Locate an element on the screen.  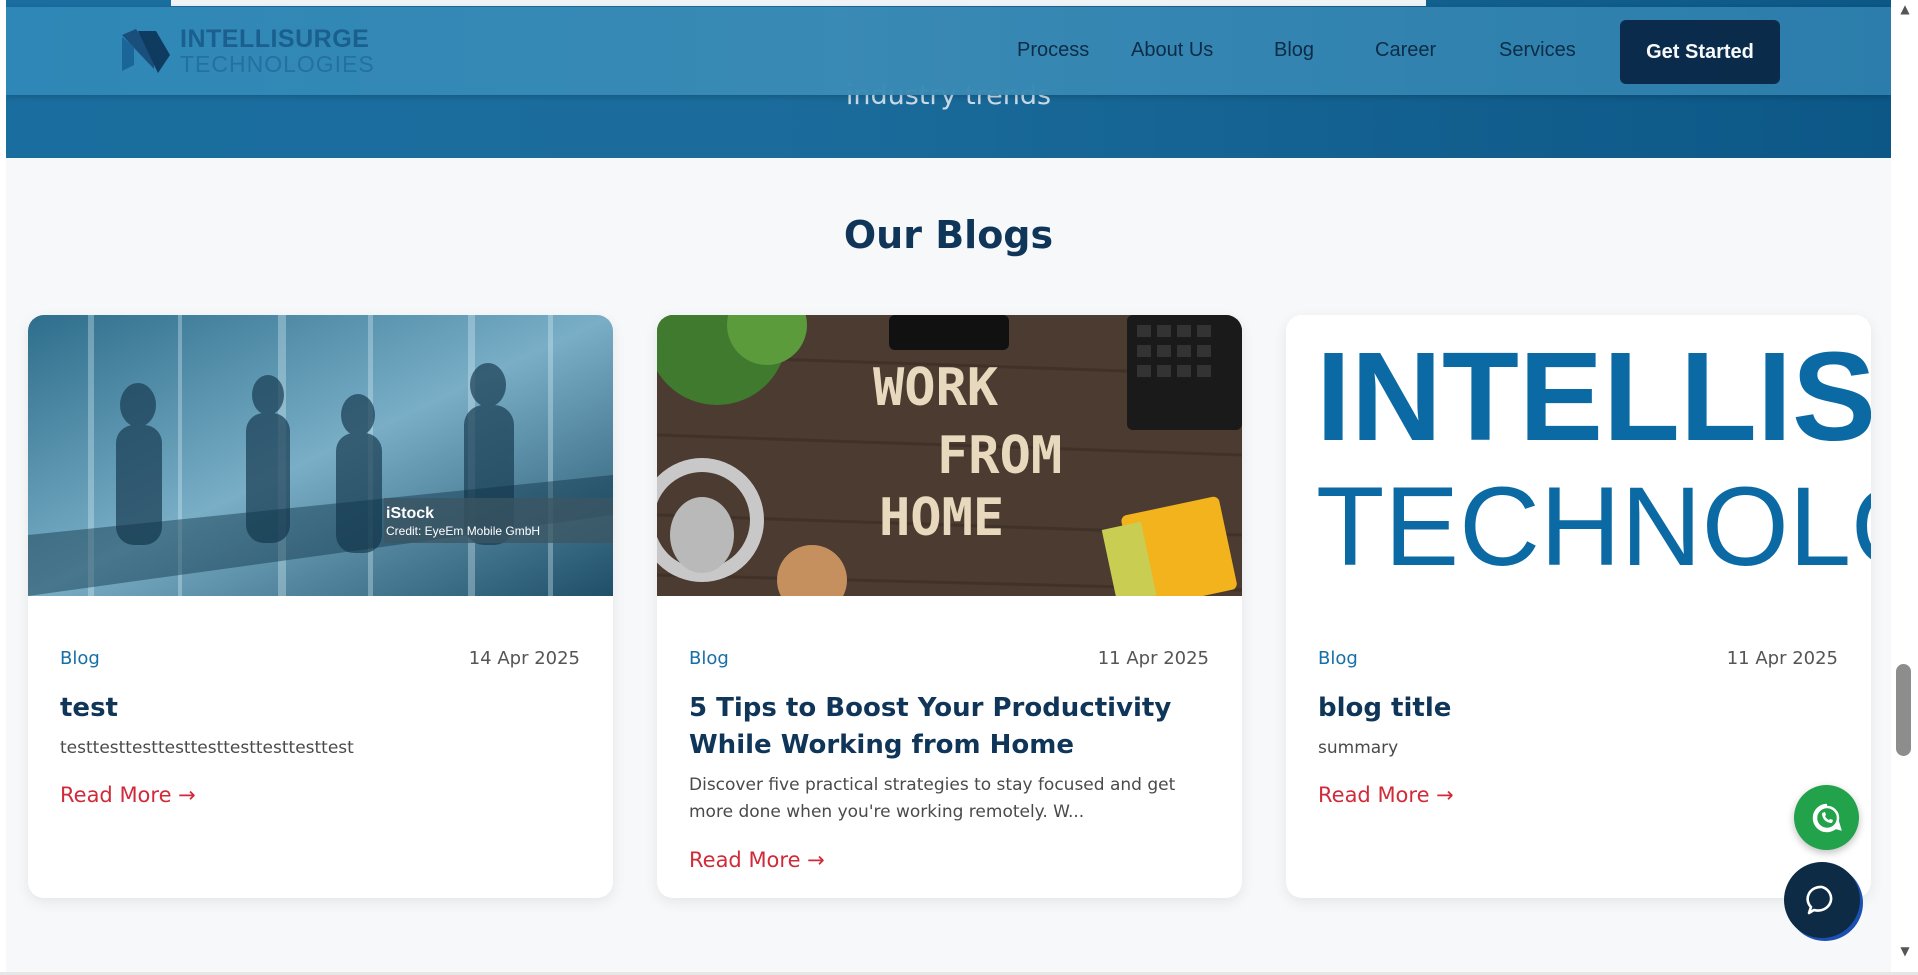
logo: INTELLISURGE TECHNOLOGIES is located at coordinates (246, 51).